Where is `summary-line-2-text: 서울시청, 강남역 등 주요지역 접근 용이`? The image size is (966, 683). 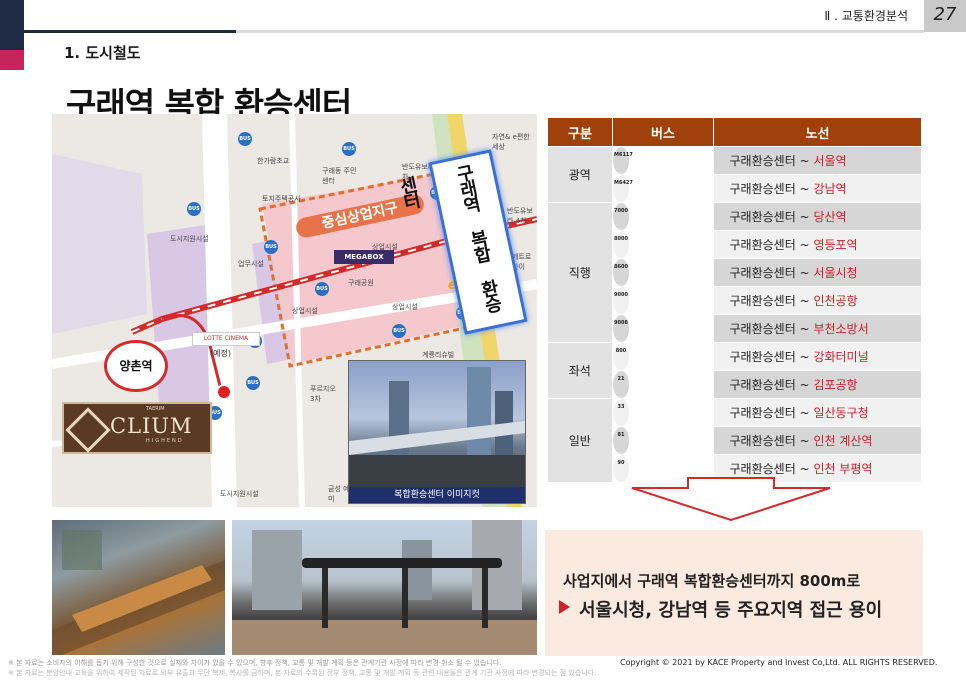
summary-line-2-text: 서울시청, 강남역 등 주요지역 접근 용이 is located at coordinates (731, 610).